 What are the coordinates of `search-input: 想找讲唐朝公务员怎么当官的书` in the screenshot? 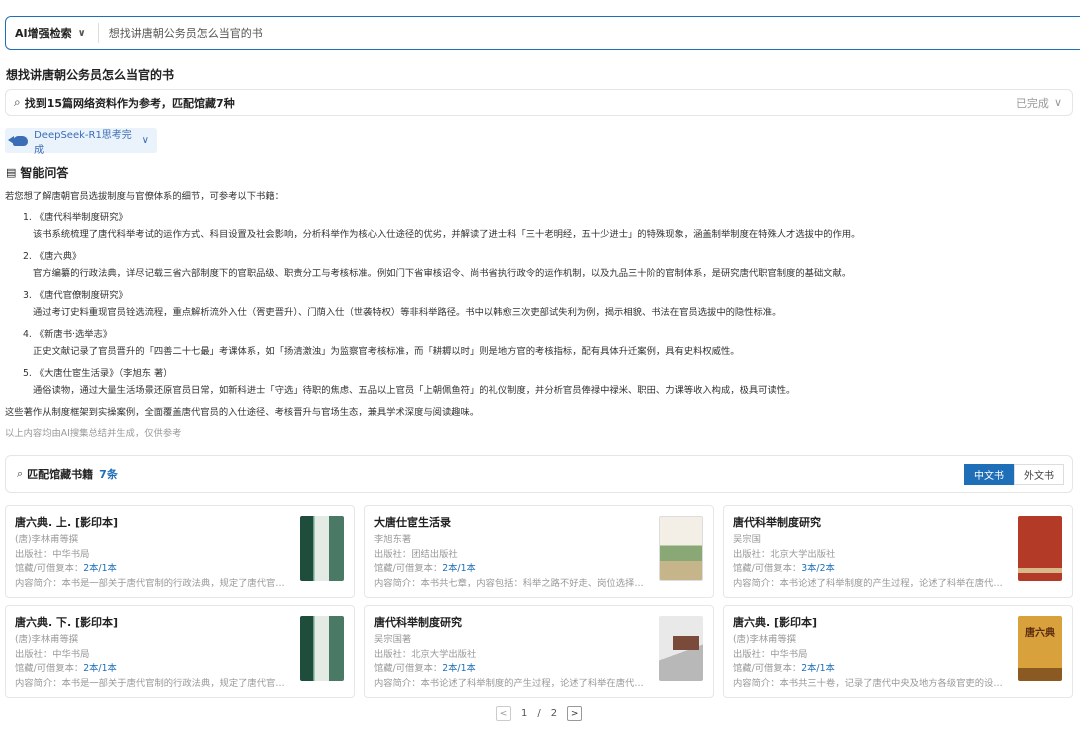 It's located at (181, 33).